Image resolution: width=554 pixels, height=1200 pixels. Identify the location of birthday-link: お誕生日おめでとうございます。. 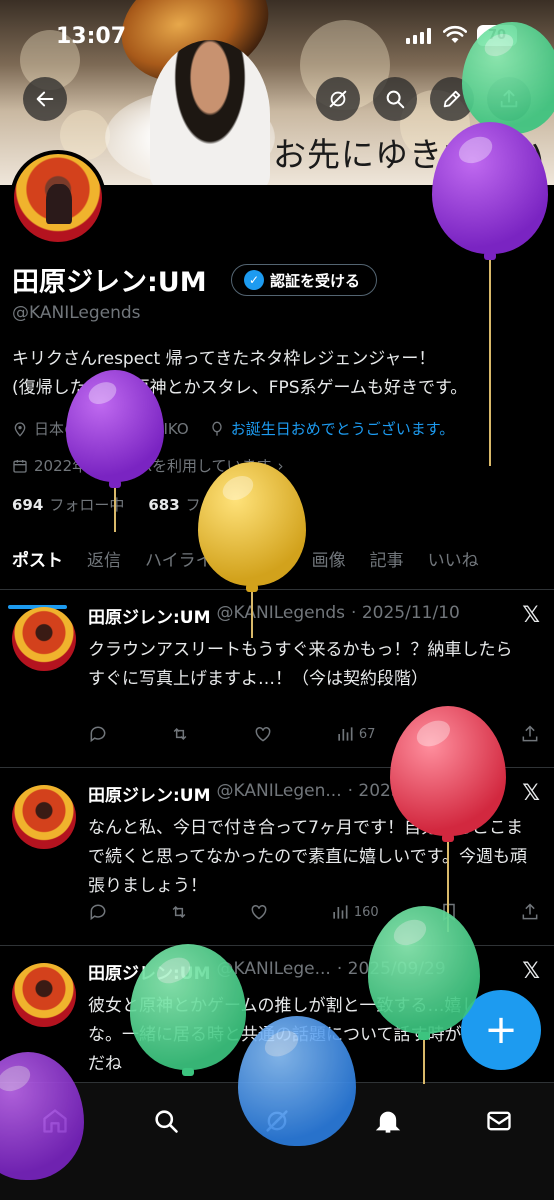
(343, 428).